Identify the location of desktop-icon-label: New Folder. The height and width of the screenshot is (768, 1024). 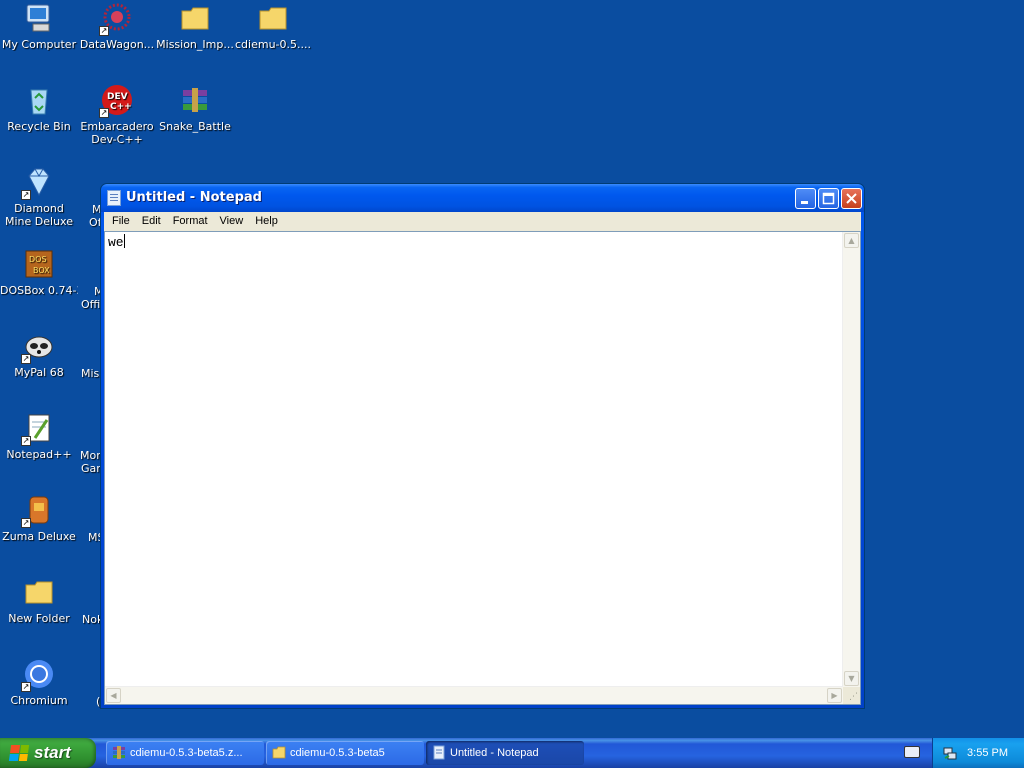
(39, 618).